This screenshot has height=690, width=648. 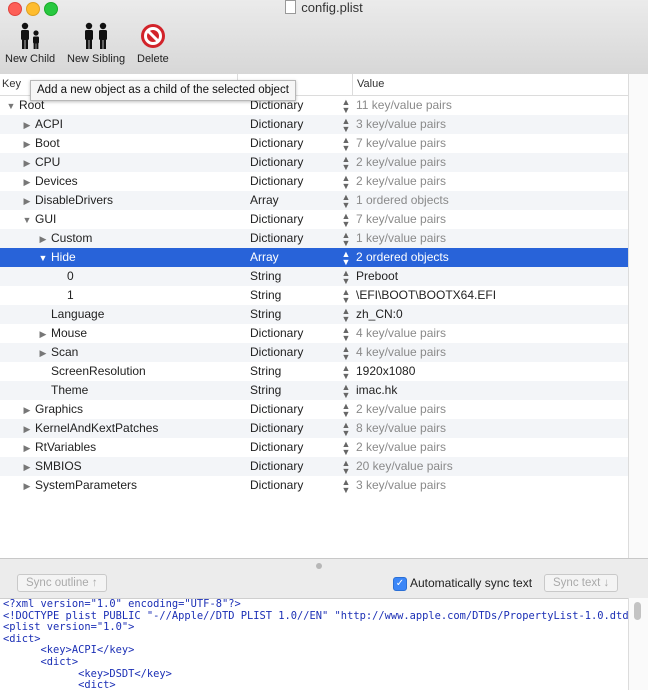 I want to click on row-key-cell: ▶ Devices, so click(x=118, y=181).